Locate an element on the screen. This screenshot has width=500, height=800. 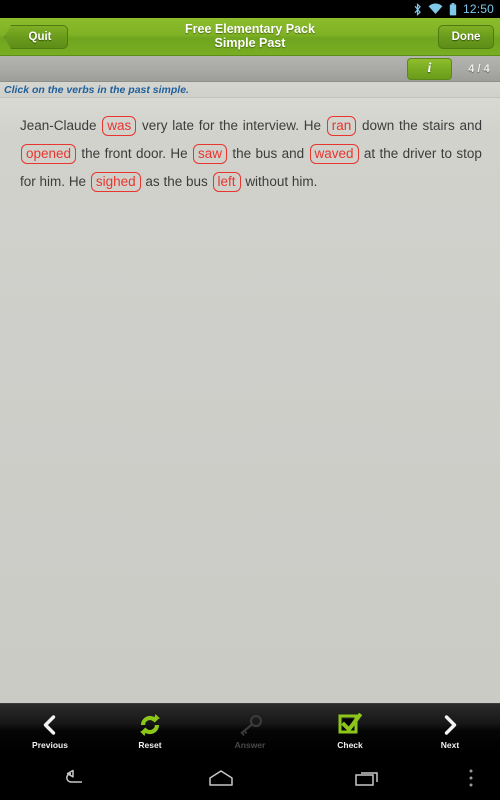
word-token: stop is located at coordinates (469, 153).